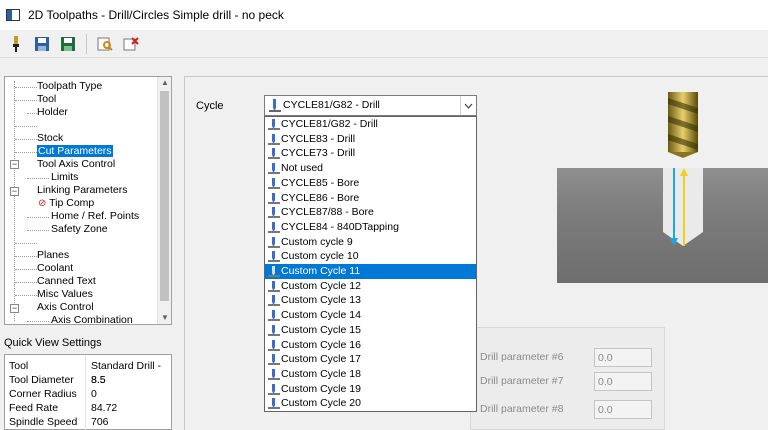  I want to click on cycle-select: CYCLE81/G82 - Drill, so click(370, 105).